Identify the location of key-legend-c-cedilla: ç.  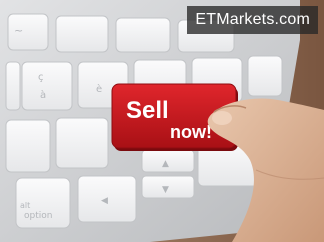
(41, 77).